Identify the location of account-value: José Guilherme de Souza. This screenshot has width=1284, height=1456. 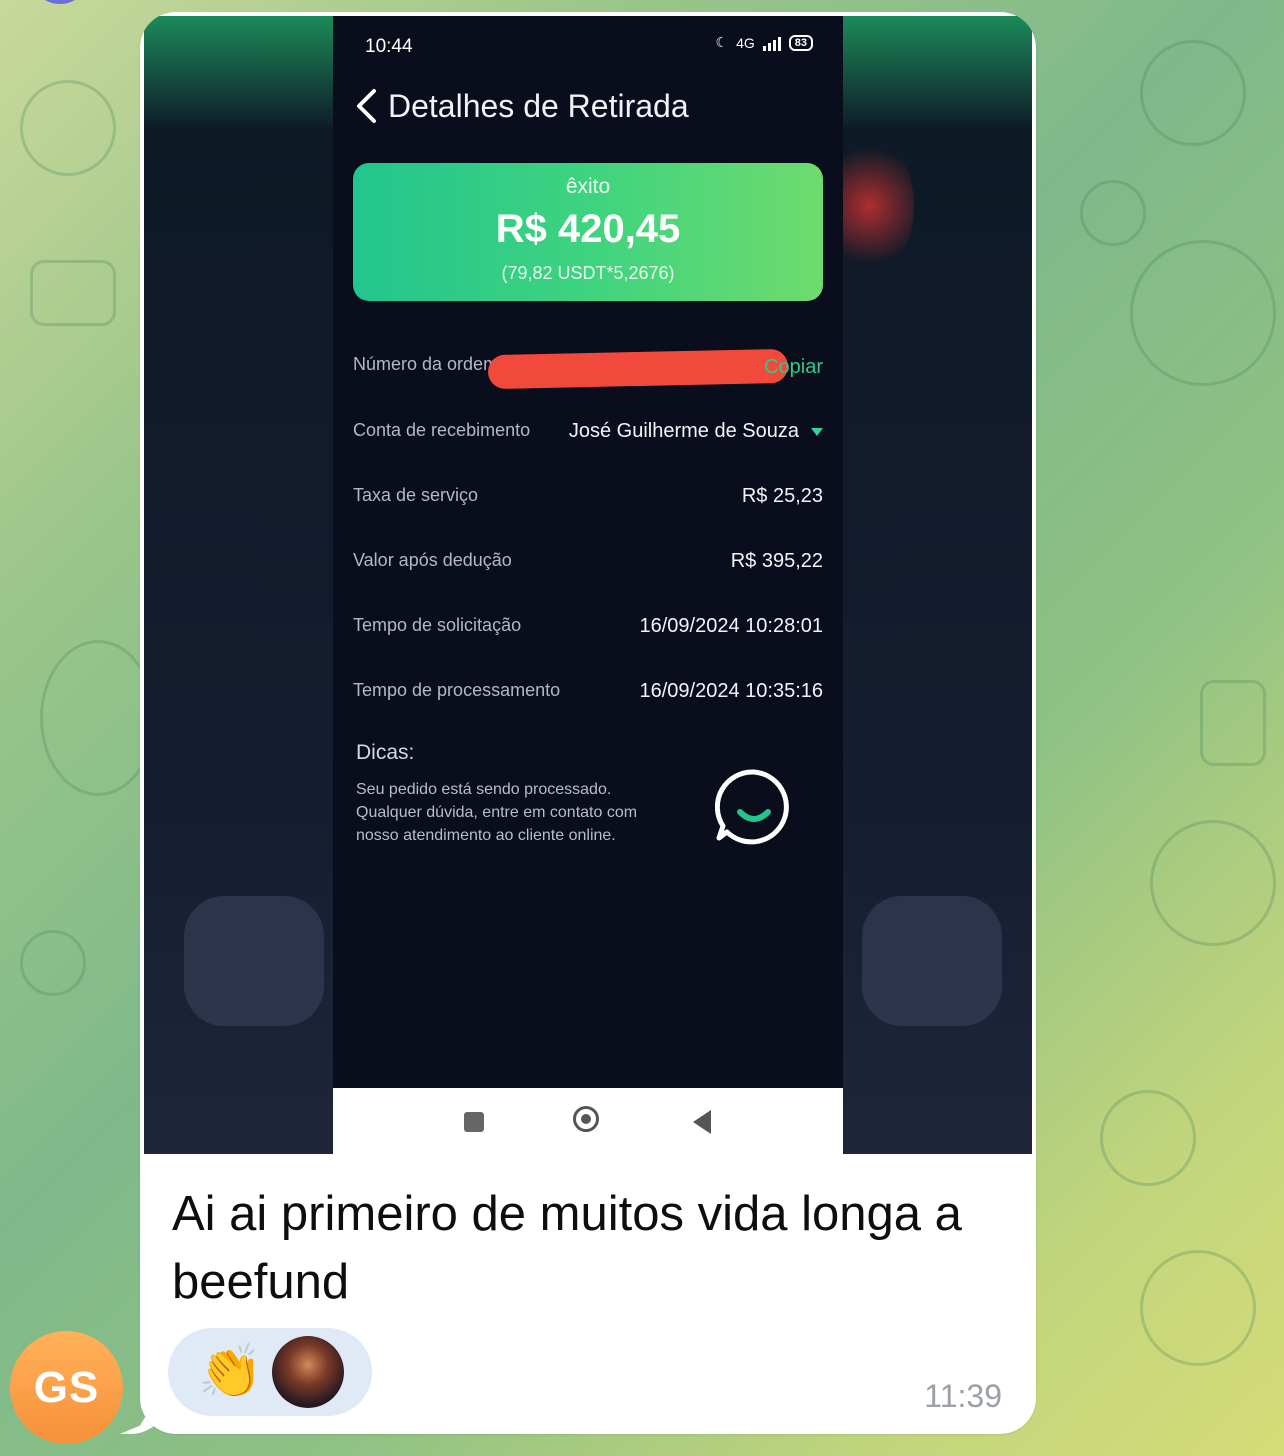
(683, 431).